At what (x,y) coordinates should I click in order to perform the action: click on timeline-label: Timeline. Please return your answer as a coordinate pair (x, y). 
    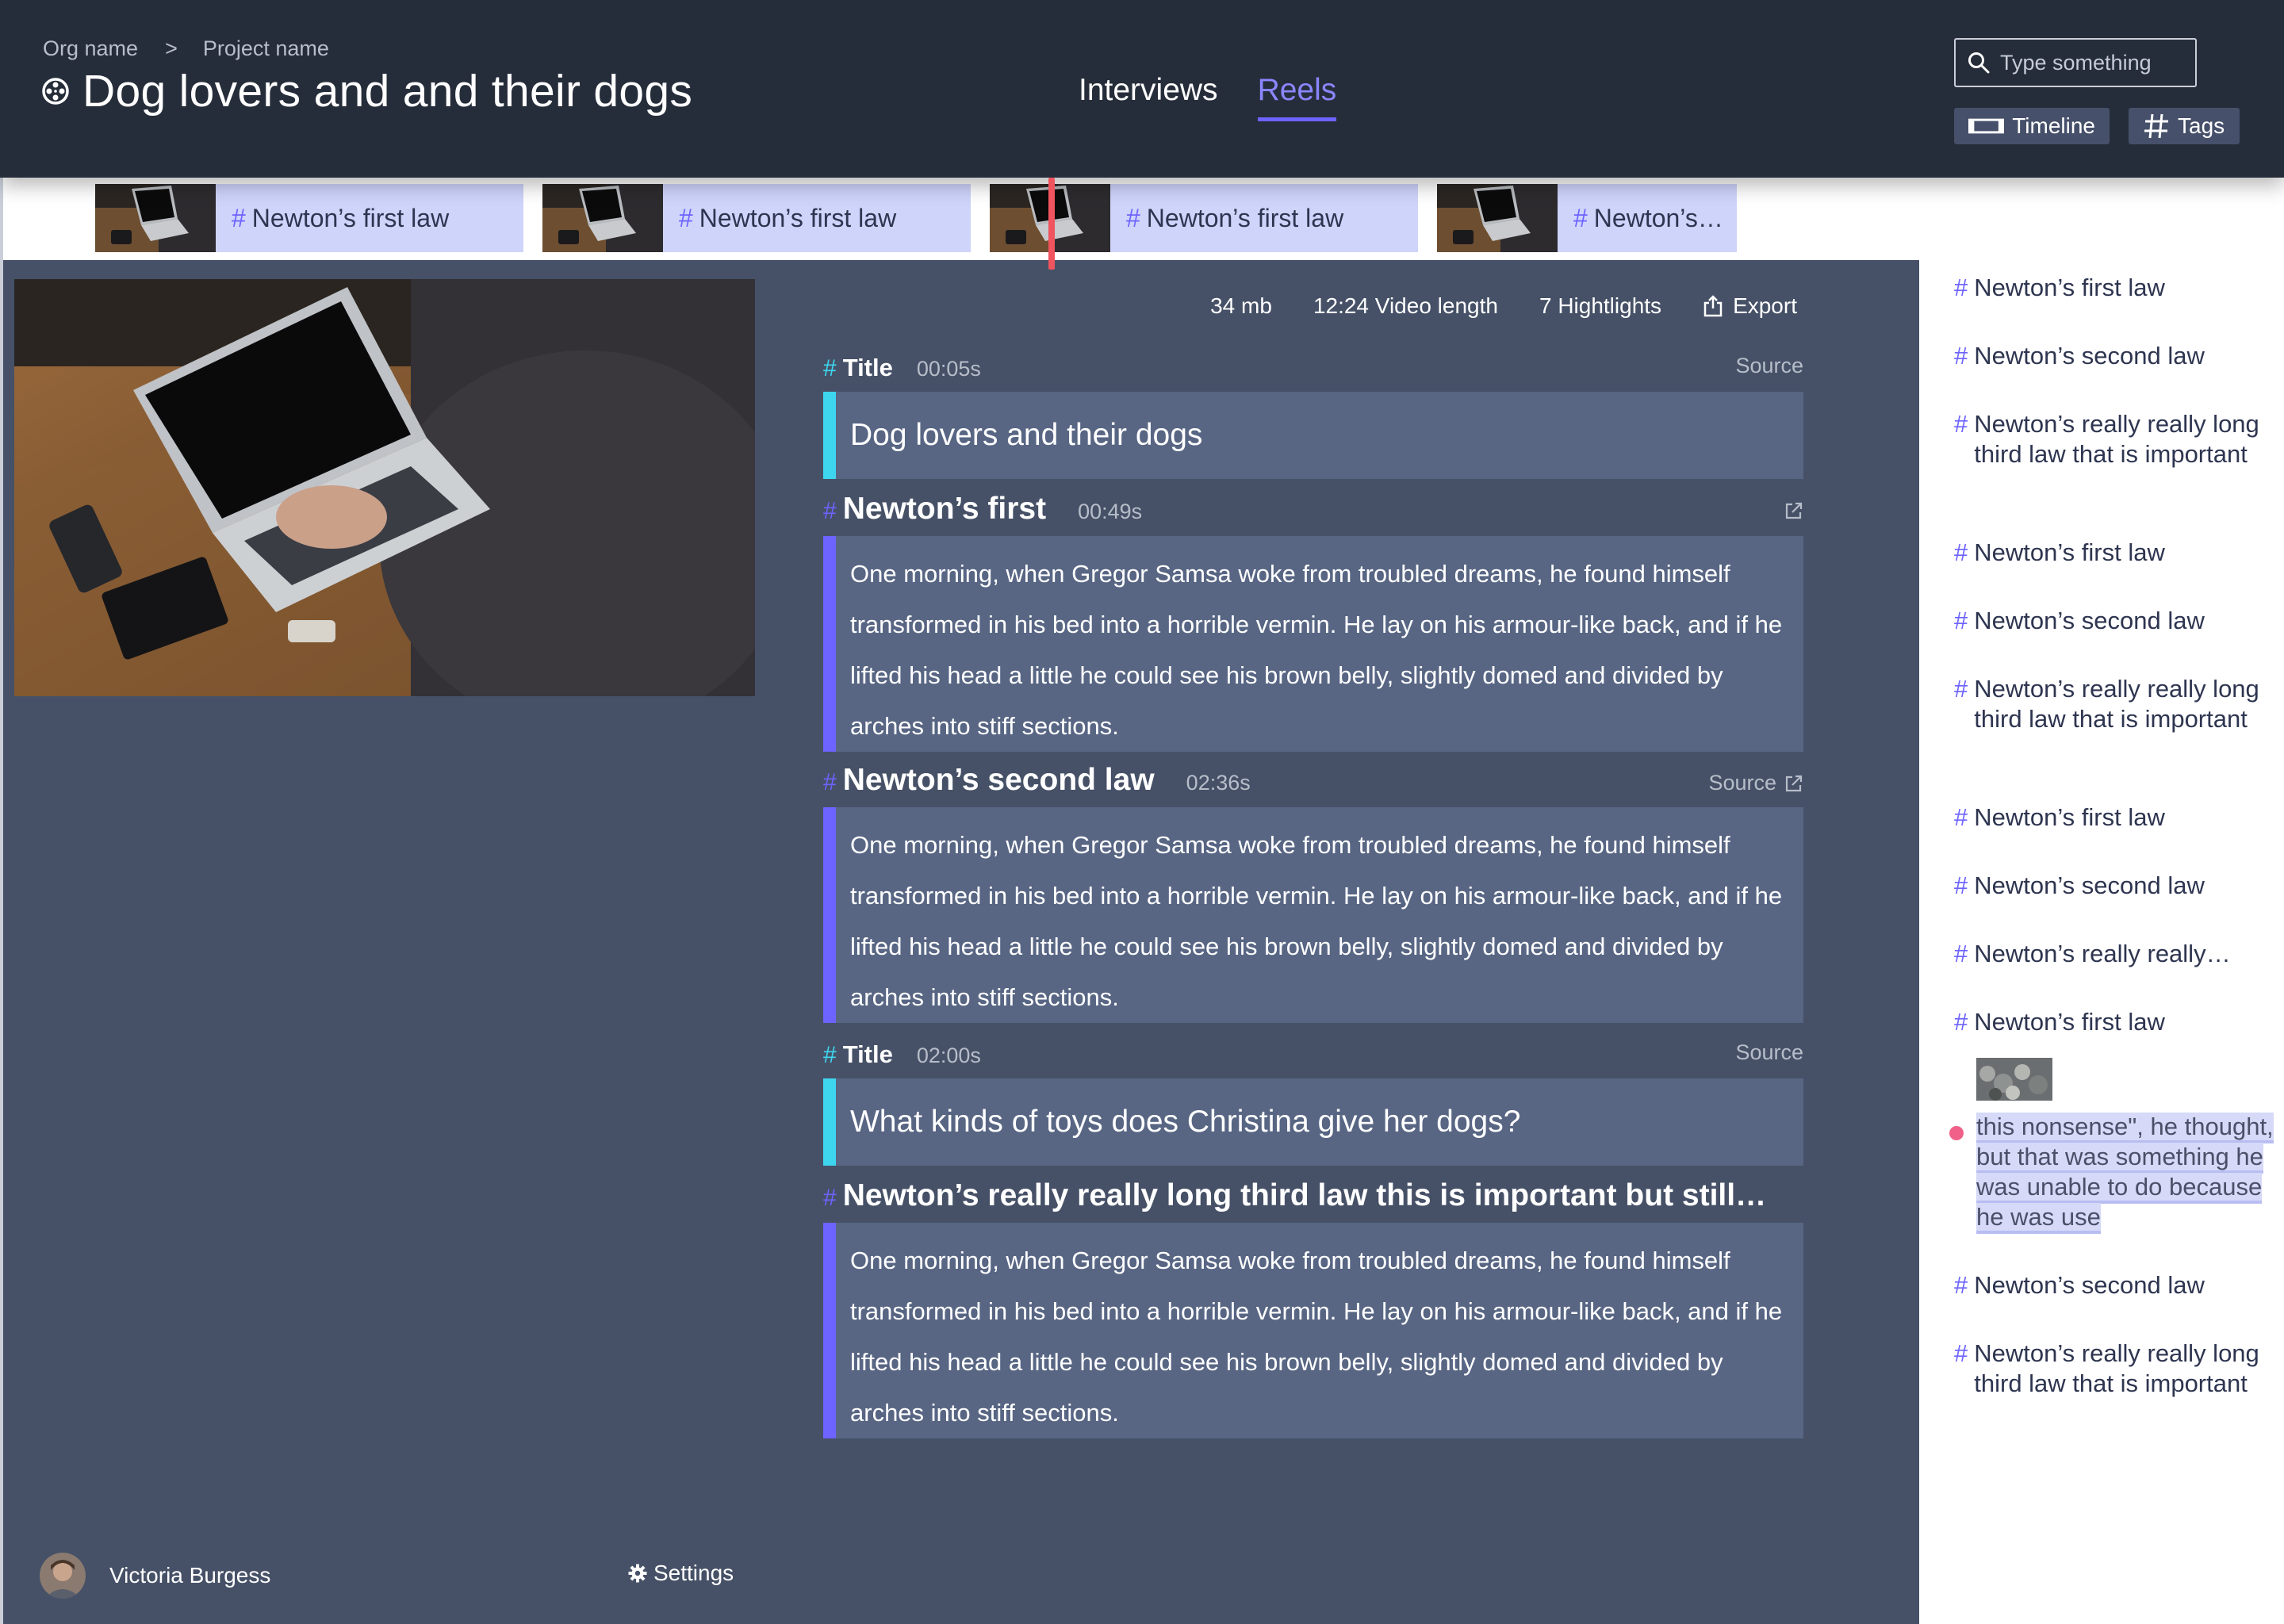
    Looking at the image, I should click on (2053, 125).